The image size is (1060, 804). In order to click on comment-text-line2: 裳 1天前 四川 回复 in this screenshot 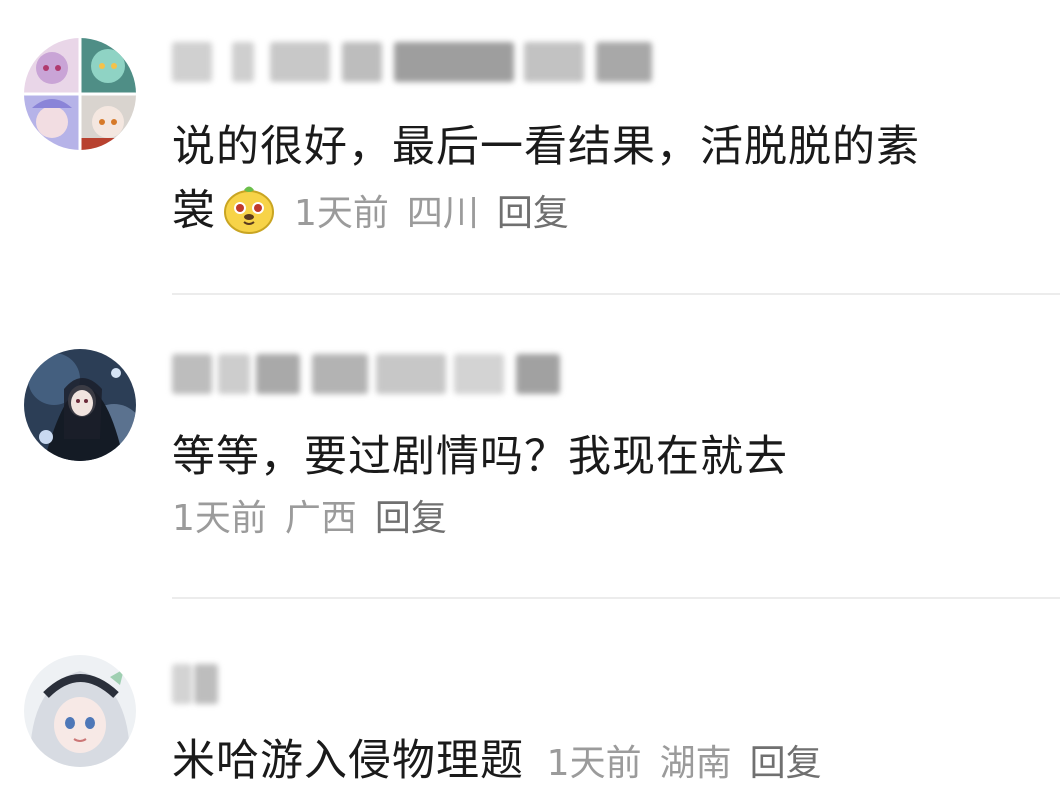, I will do `click(546, 212)`.